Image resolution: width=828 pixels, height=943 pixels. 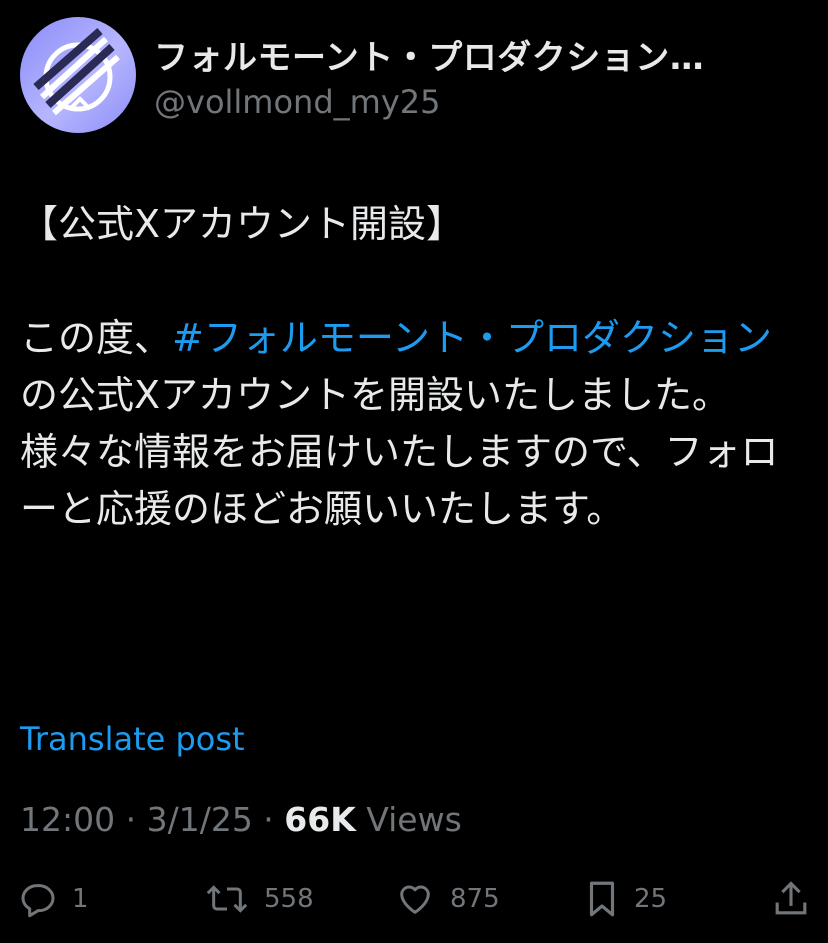 What do you see at coordinates (38, 901) in the screenshot?
I see `reply-icon` at bounding box center [38, 901].